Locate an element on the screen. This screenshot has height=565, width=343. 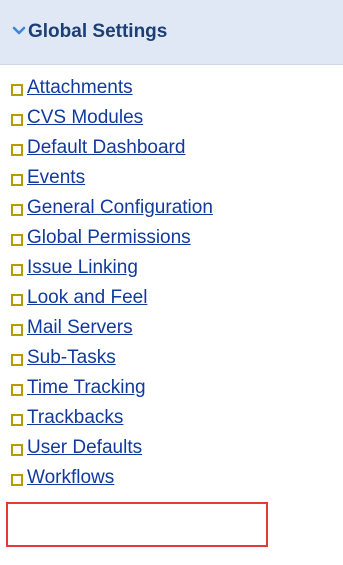
global-permissions-link: Global Permissions is located at coordinates (109, 238).